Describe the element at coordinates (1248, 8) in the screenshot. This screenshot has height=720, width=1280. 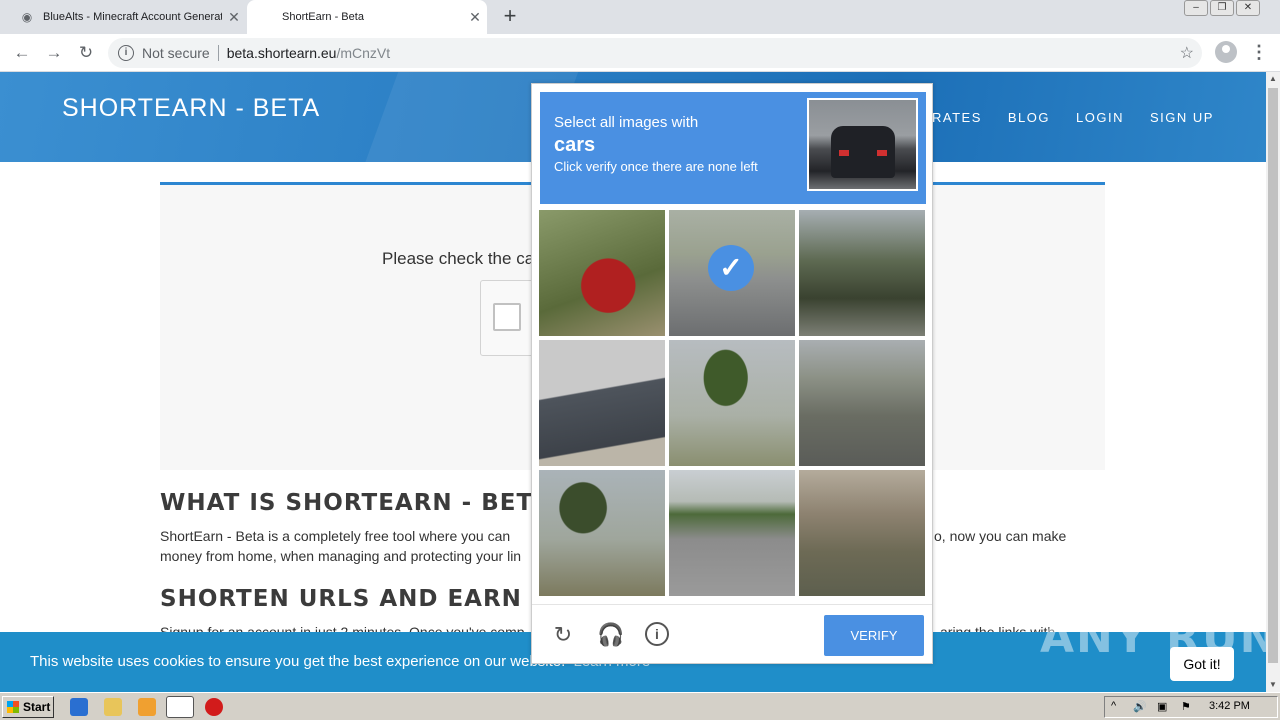
I see `close-window-icon: ✕` at that location.